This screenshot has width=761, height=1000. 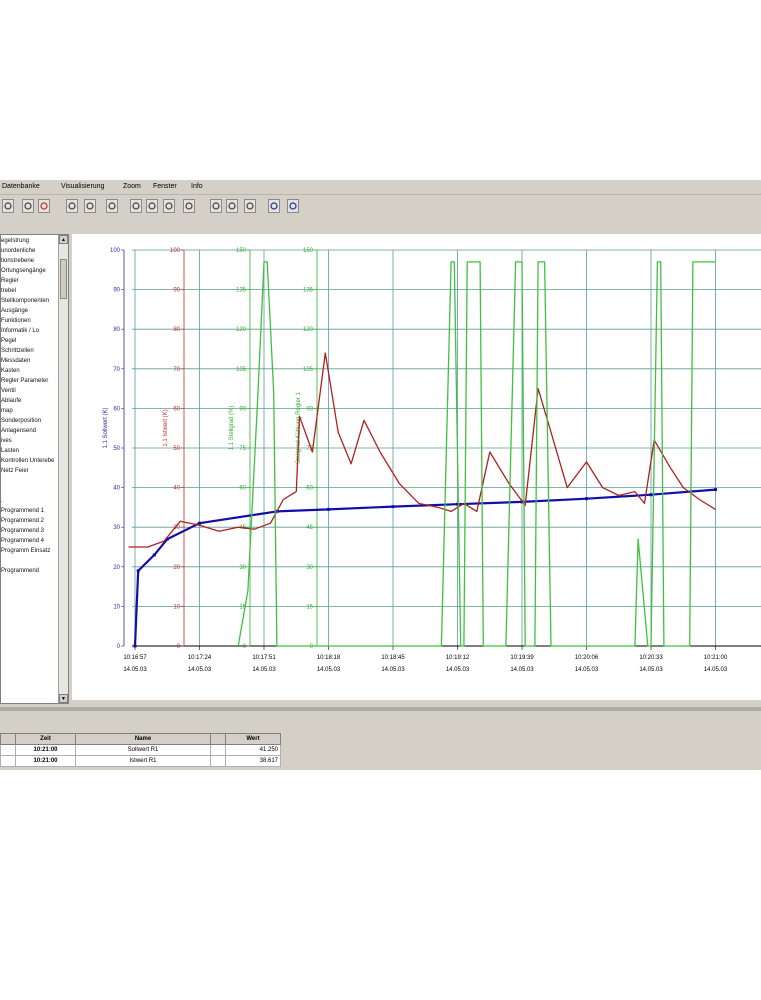 What do you see at coordinates (30, 411) in the screenshot?
I see `tree-item: map` at bounding box center [30, 411].